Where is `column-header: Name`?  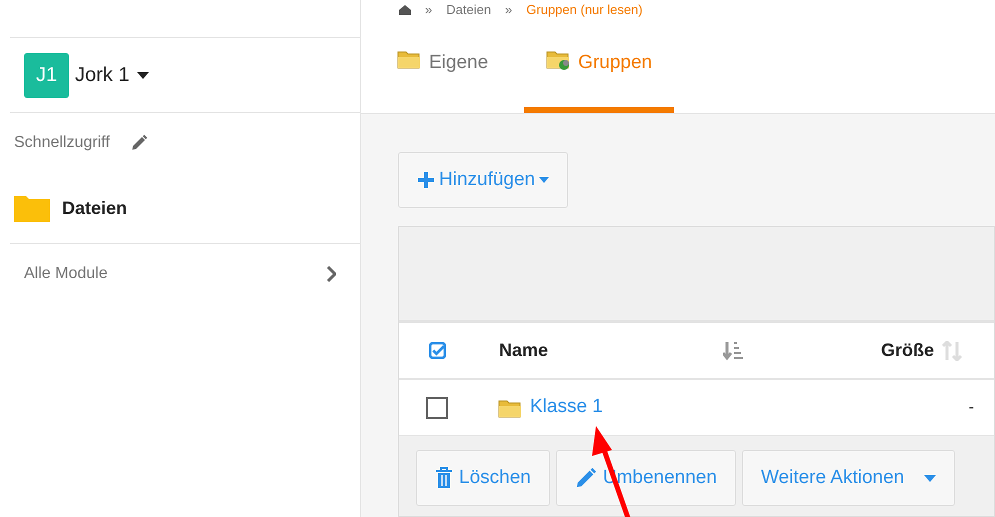
column-header: Name is located at coordinates (523, 350).